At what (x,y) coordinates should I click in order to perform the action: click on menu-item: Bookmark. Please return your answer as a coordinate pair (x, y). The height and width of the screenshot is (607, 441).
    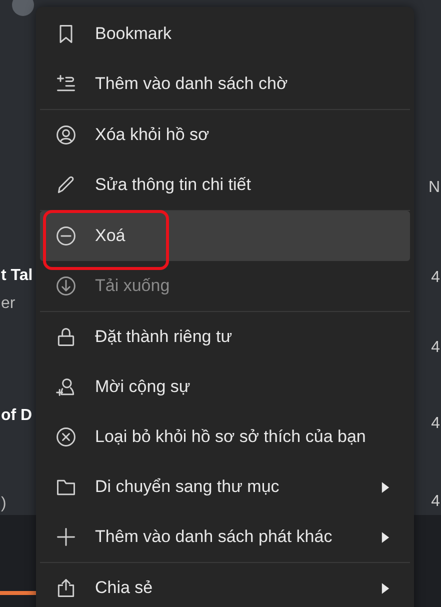
    Looking at the image, I should click on (225, 34).